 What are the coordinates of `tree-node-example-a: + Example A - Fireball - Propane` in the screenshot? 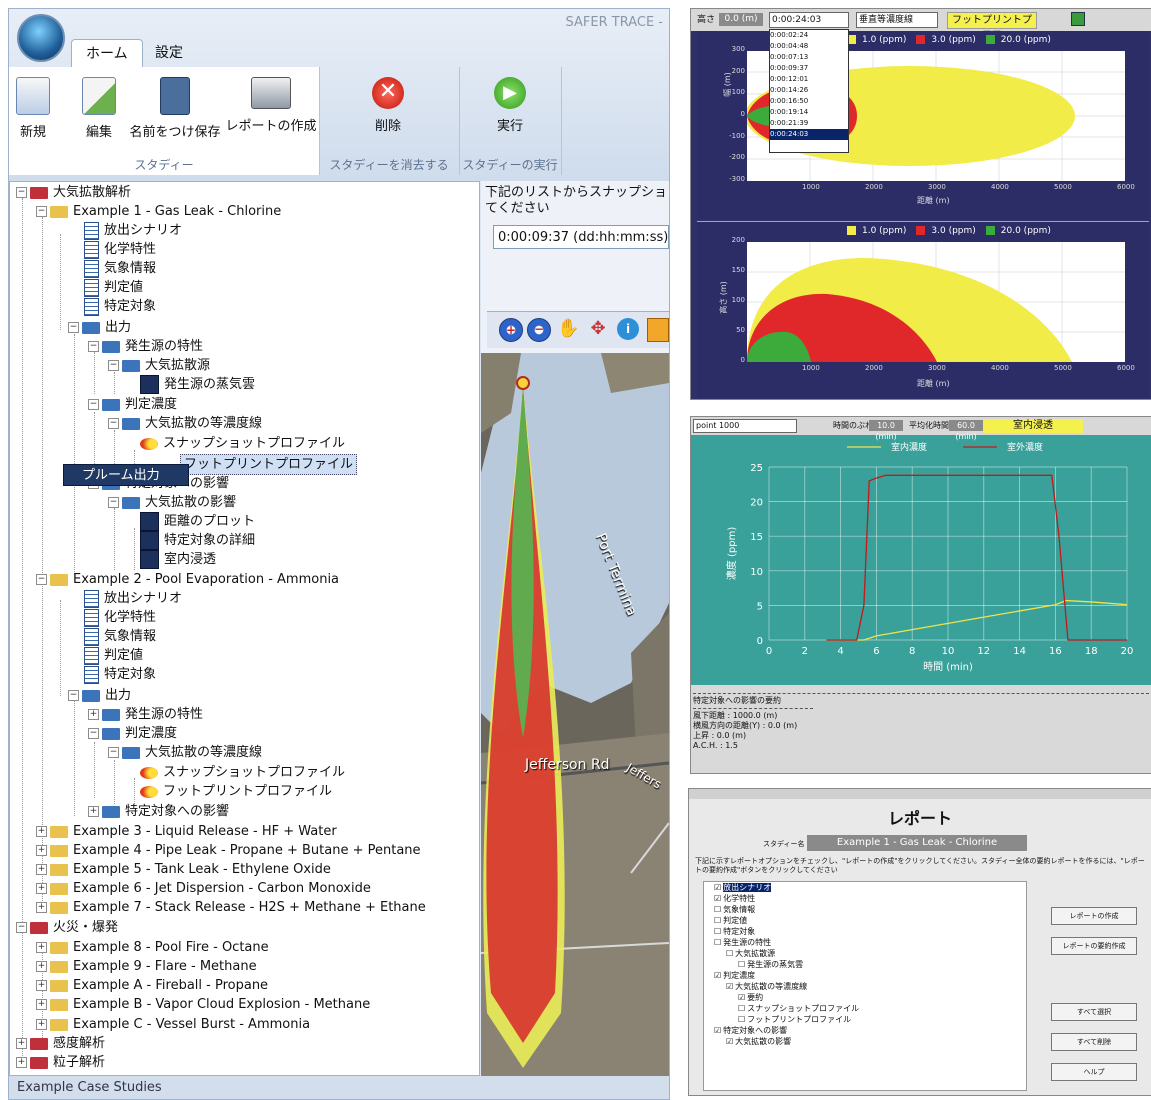 It's located at (152, 985).